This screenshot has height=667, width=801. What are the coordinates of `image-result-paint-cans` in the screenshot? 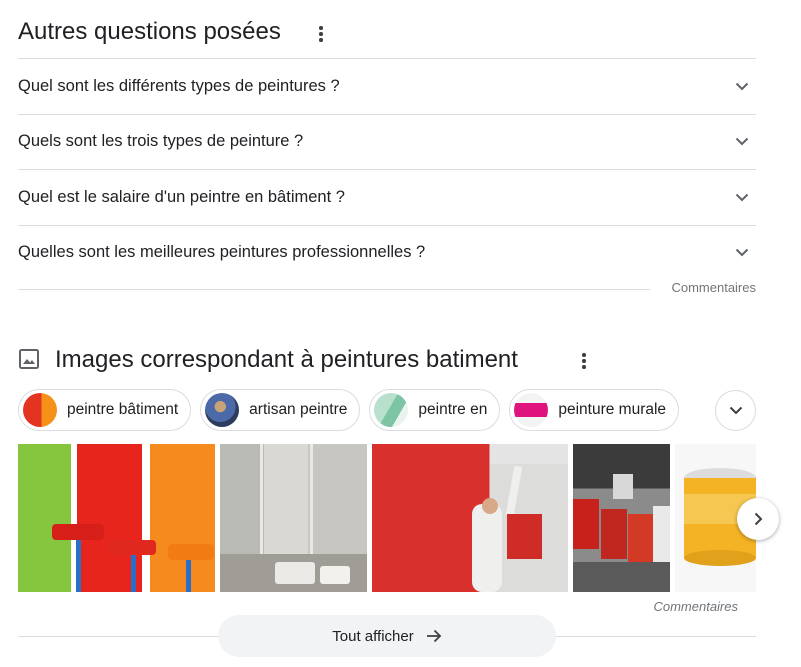 It's located at (621, 518).